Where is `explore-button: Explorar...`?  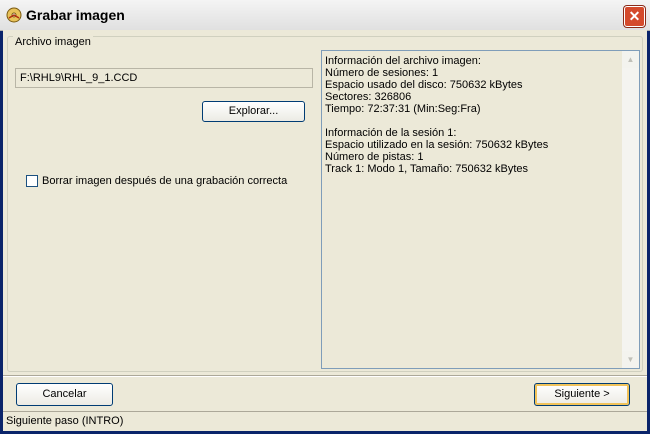 explore-button: Explorar... is located at coordinates (253, 111).